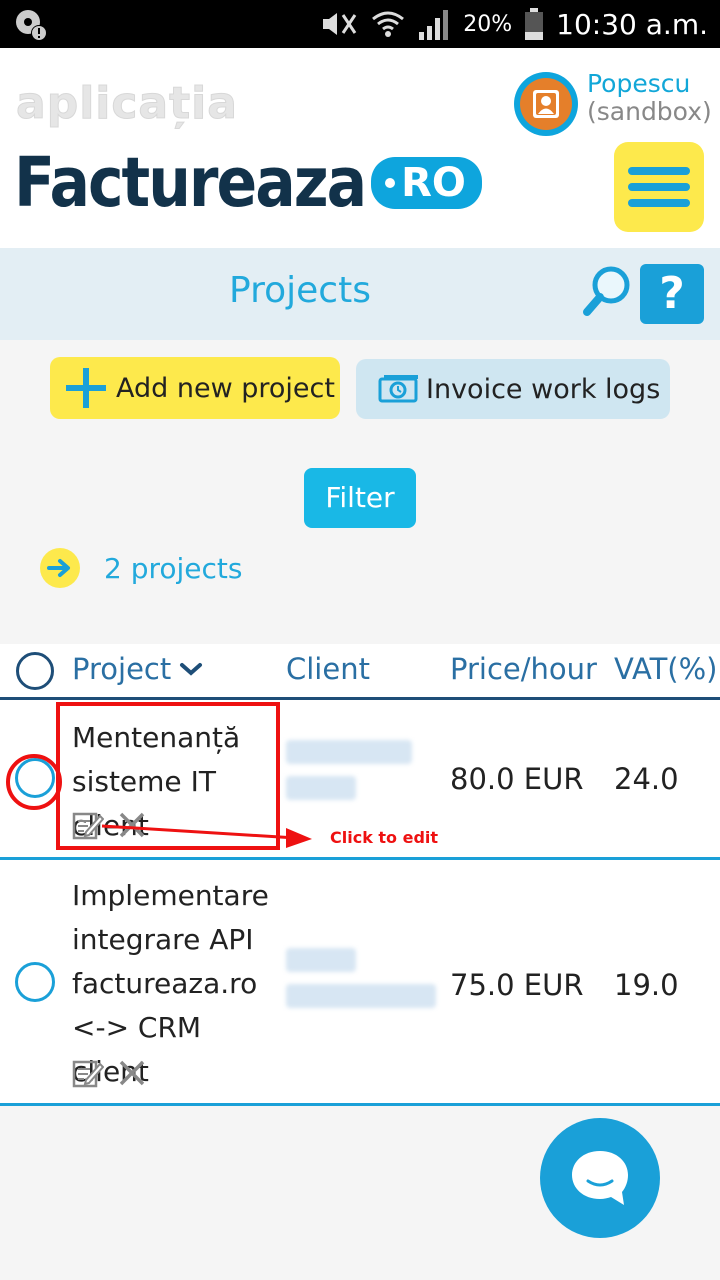  I want to click on row-select-radio, so click(35, 982).